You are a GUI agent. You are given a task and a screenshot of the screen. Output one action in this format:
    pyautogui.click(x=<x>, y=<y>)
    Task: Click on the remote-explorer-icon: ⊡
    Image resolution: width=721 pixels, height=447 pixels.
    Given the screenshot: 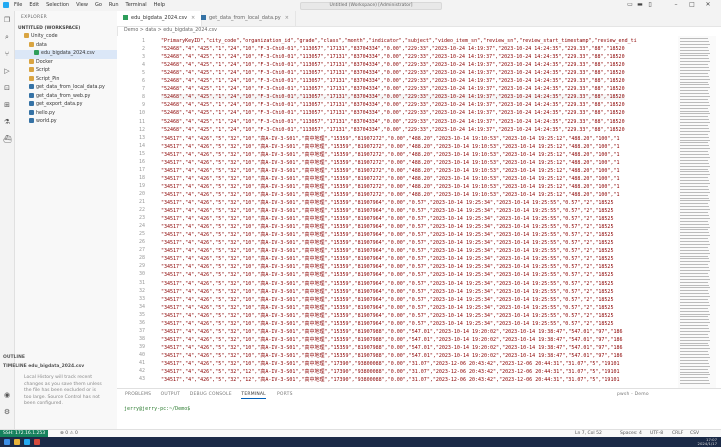 What is the action you would take?
    pyautogui.click(x=7, y=88)
    